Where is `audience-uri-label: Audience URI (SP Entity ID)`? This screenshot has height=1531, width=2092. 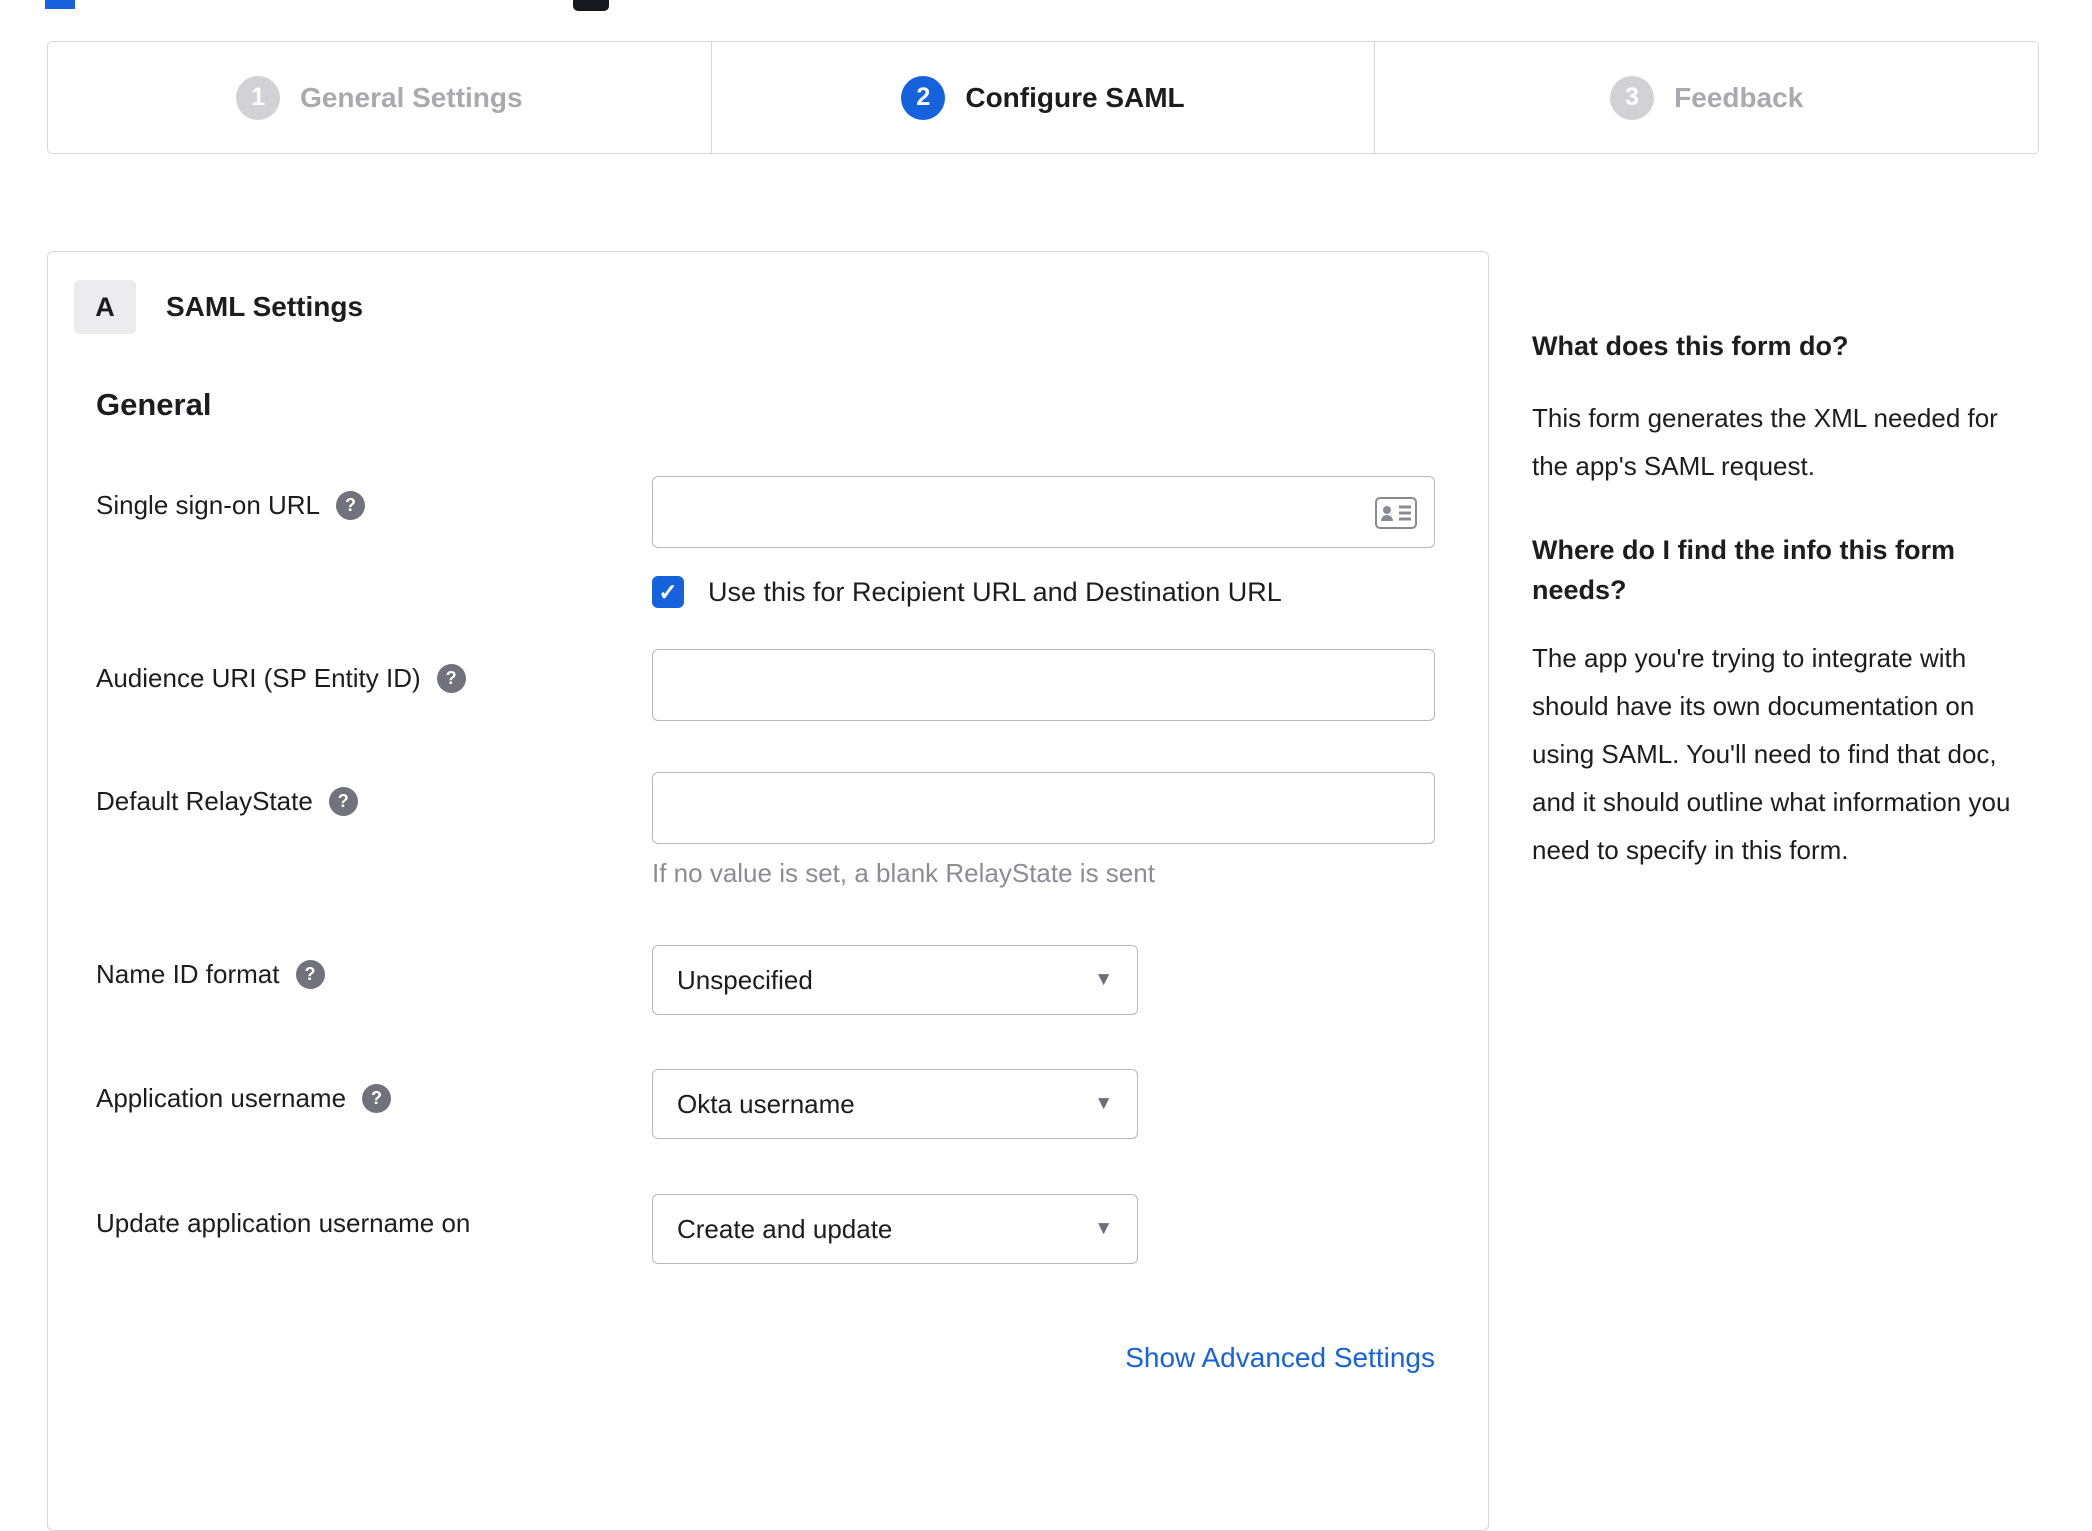 audience-uri-label: Audience URI (SP Entity ID) is located at coordinates (258, 678).